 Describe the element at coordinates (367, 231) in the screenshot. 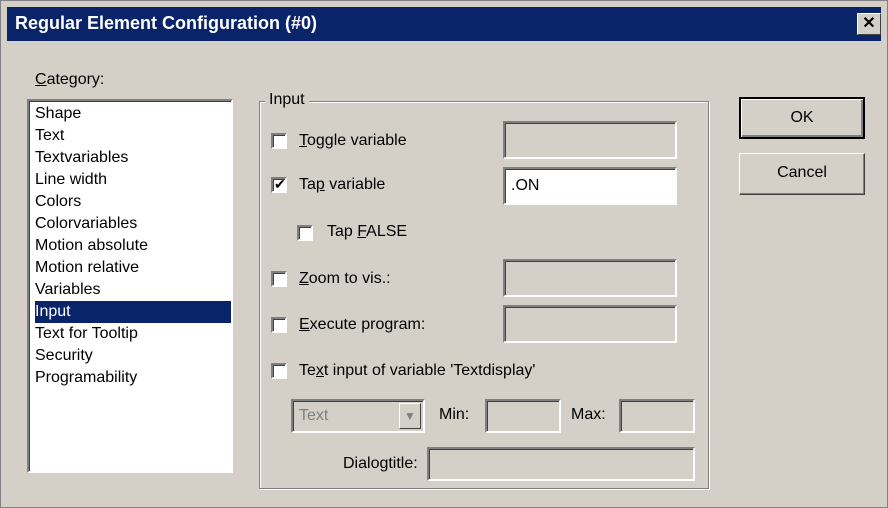

I see `tap-false-label: Tap FALSE` at that location.